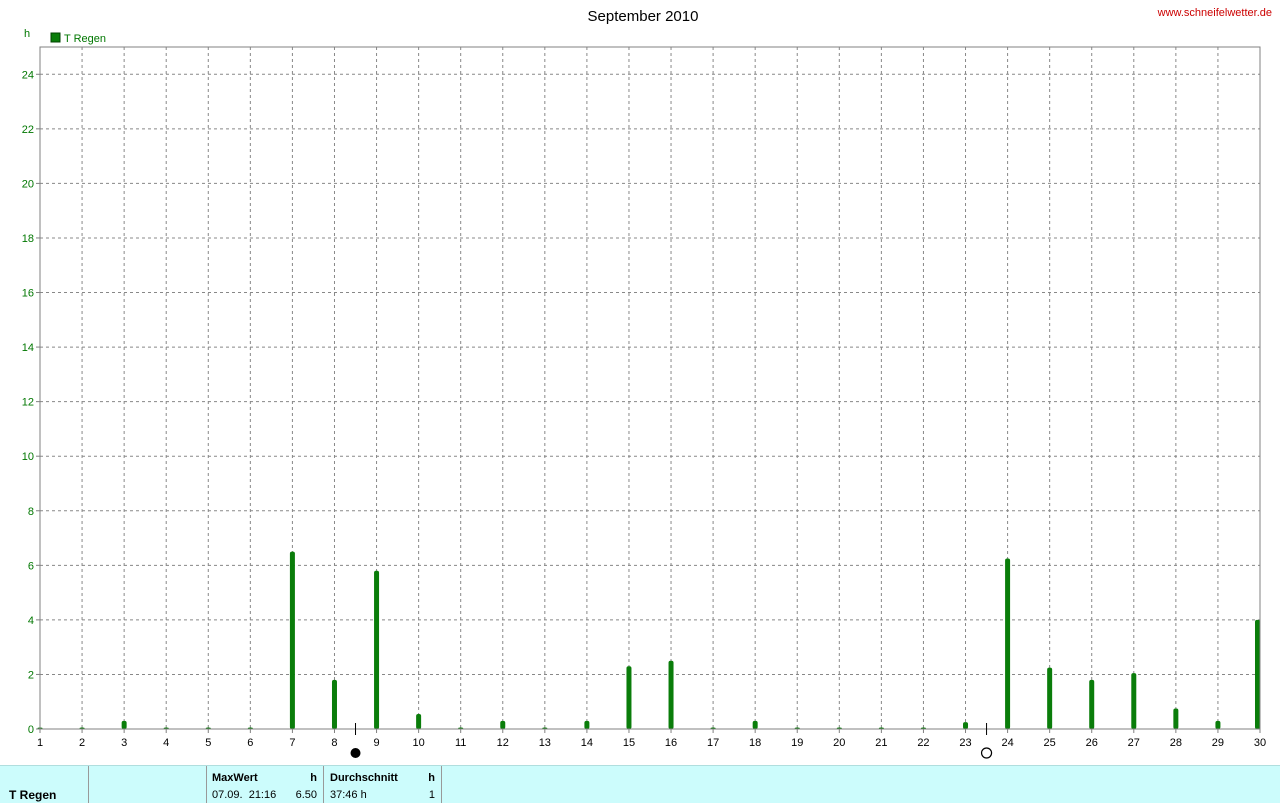  I want to click on y-axis: 024681012141618202224, so click(31, 402).